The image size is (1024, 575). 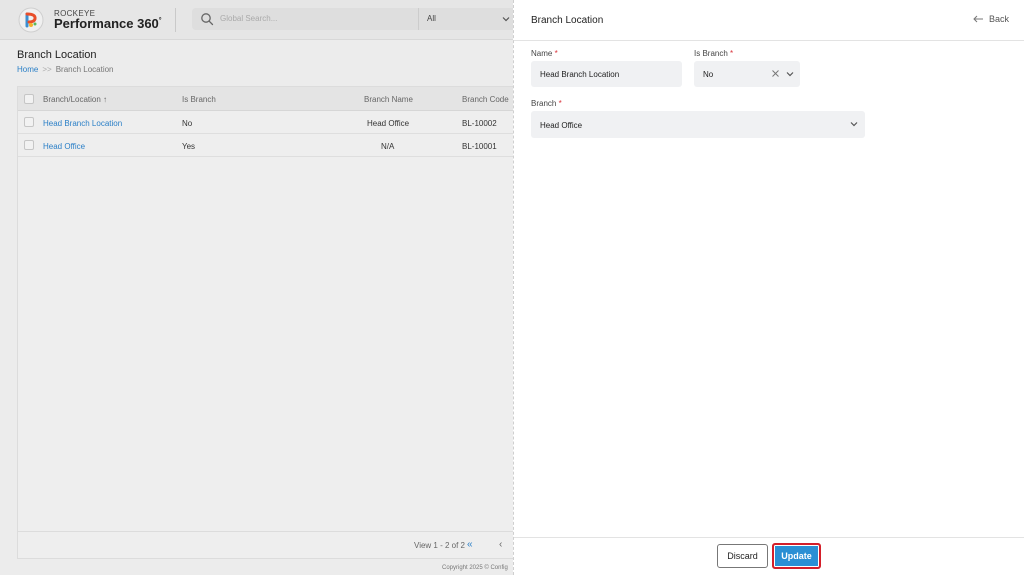 What do you see at coordinates (580, 74) in the screenshot?
I see `name-value: Head Branch Location` at bounding box center [580, 74].